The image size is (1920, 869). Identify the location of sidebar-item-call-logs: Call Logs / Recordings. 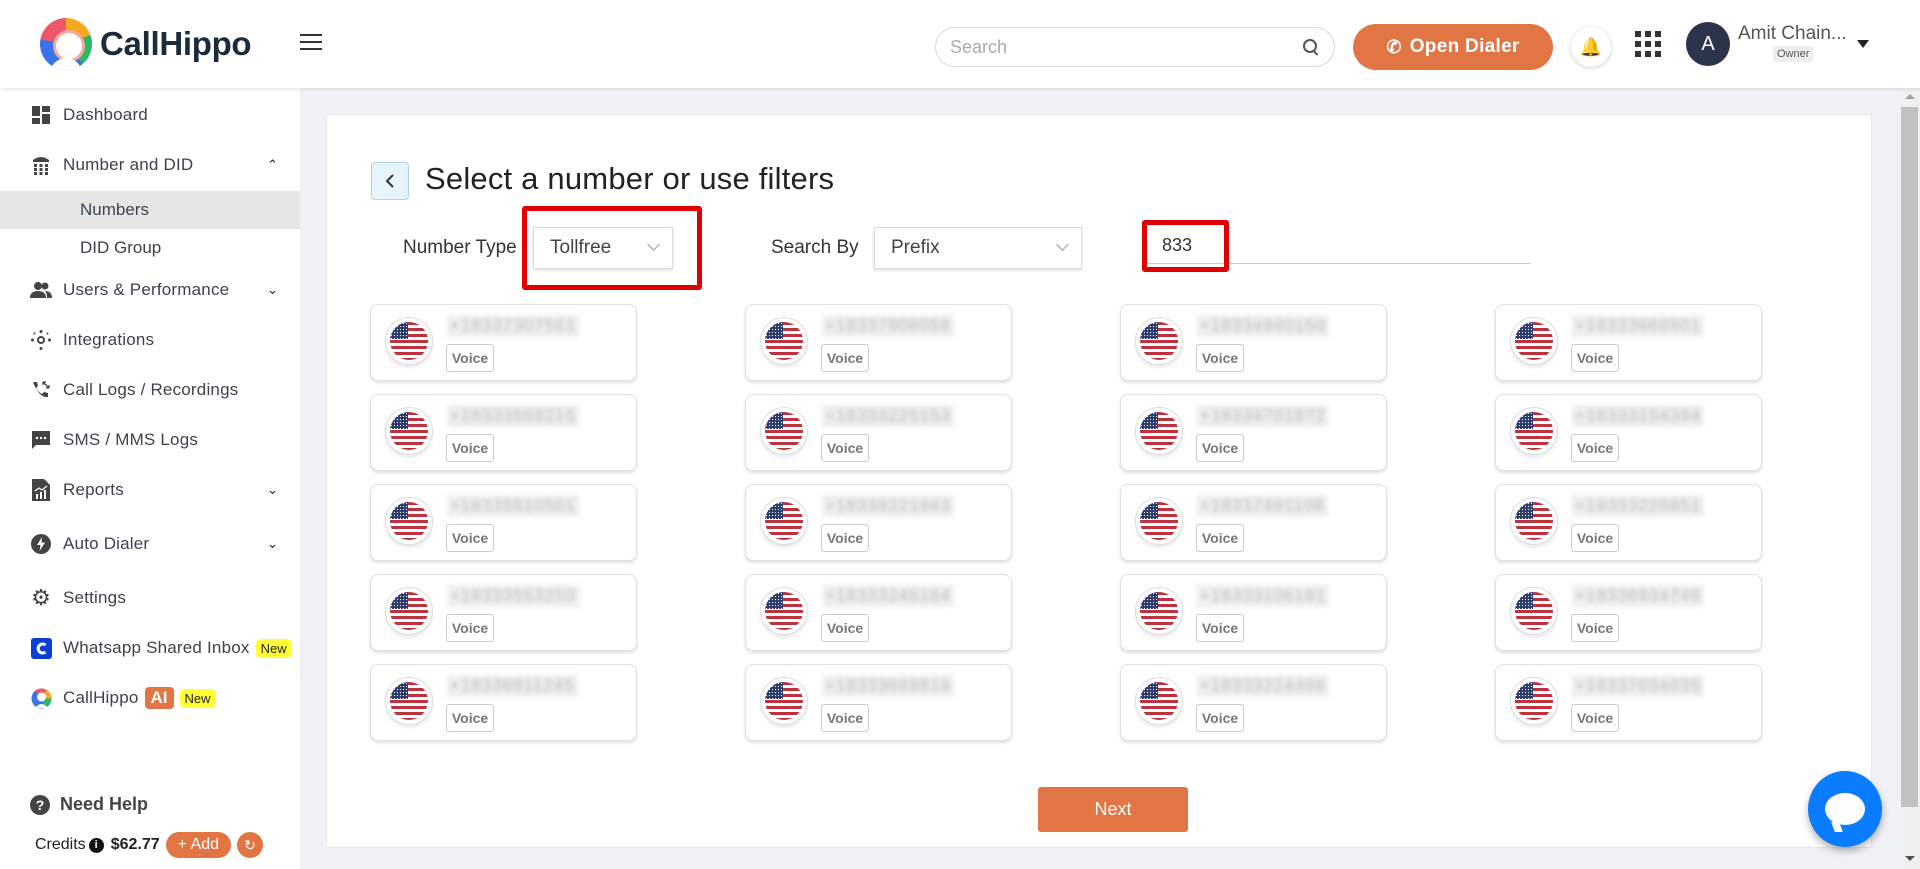
(150, 390).